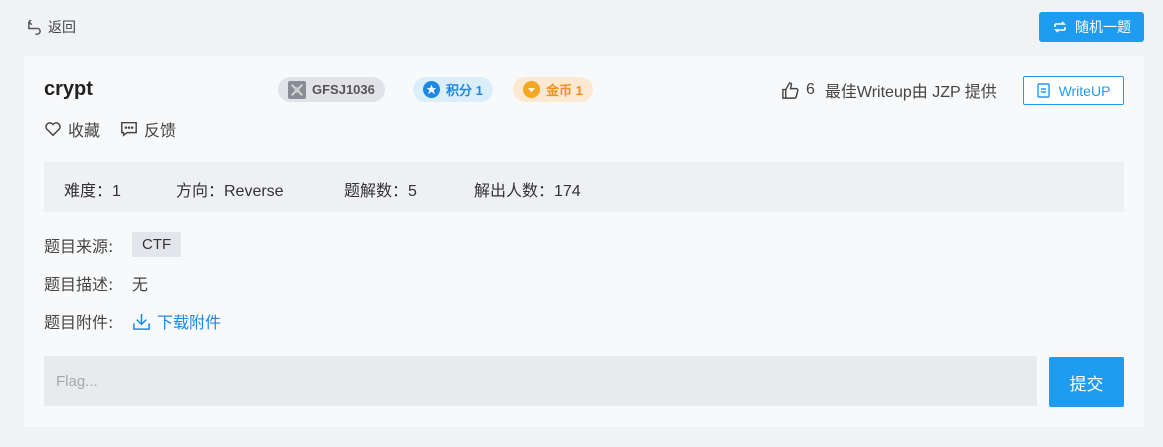  I want to click on likes-count: 6, so click(810, 89).